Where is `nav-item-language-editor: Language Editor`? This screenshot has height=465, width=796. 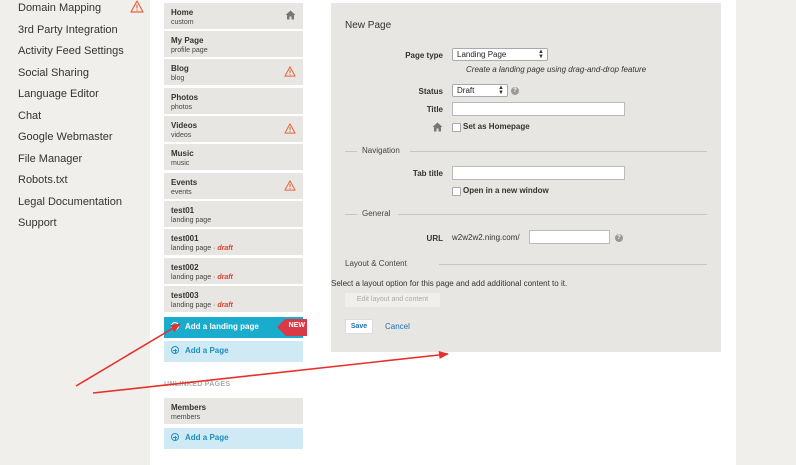
nav-item-language-editor: Language Editor is located at coordinates (58, 94).